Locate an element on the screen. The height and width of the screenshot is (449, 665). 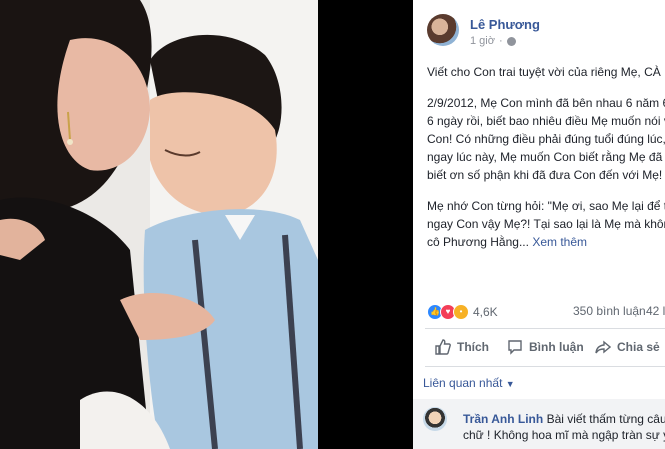
sad-reaction-icon: • is located at coordinates (461, 312).